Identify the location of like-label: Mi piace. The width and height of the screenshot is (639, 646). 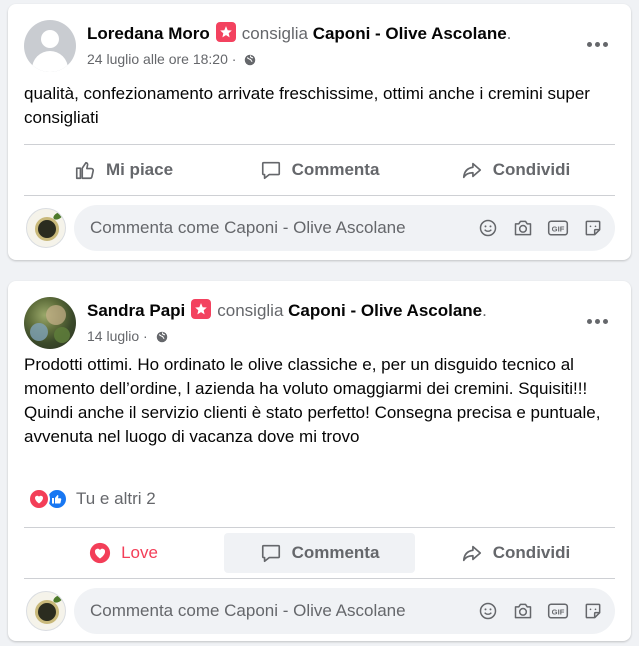
(139, 169).